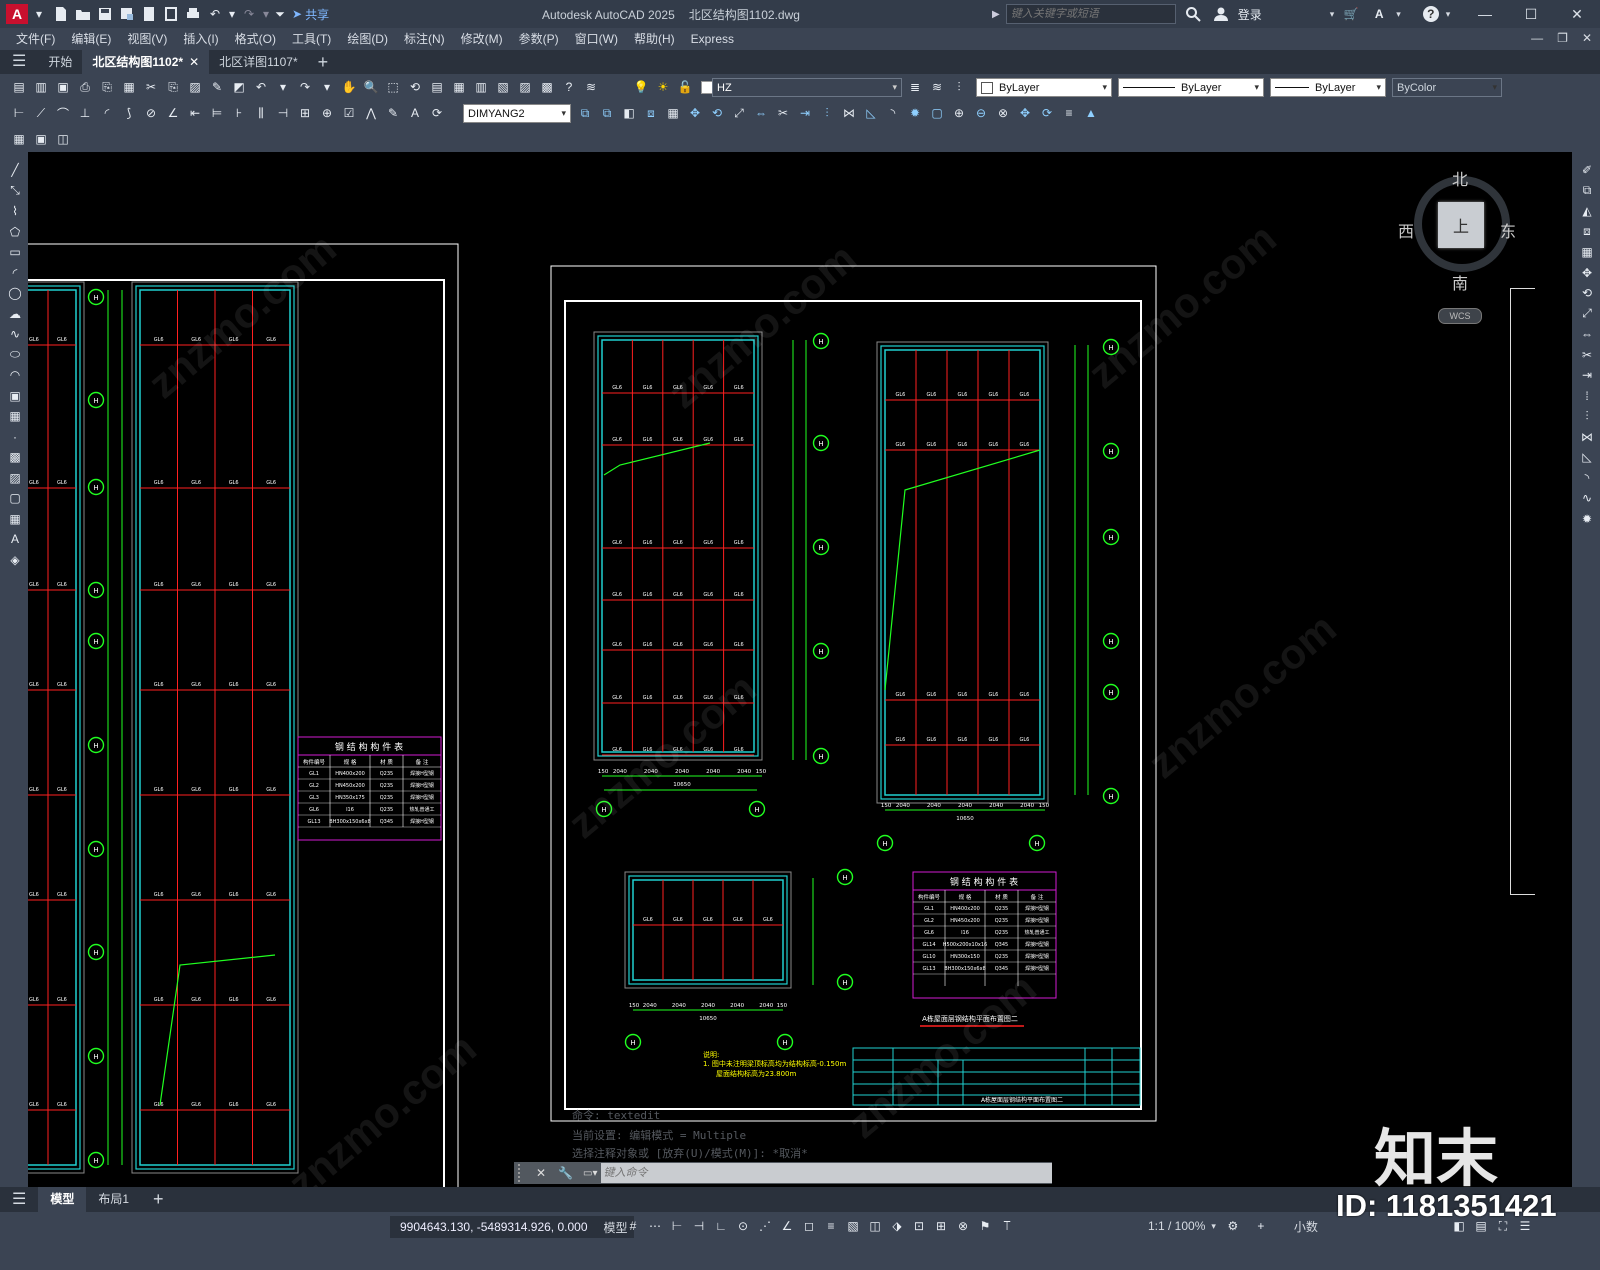 The height and width of the screenshot is (1270, 1600). What do you see at coordinates (1261, 1226) in the screenshot?
I see `annomonitor-plus-icon: +` at bounding box center [1261, 1226].